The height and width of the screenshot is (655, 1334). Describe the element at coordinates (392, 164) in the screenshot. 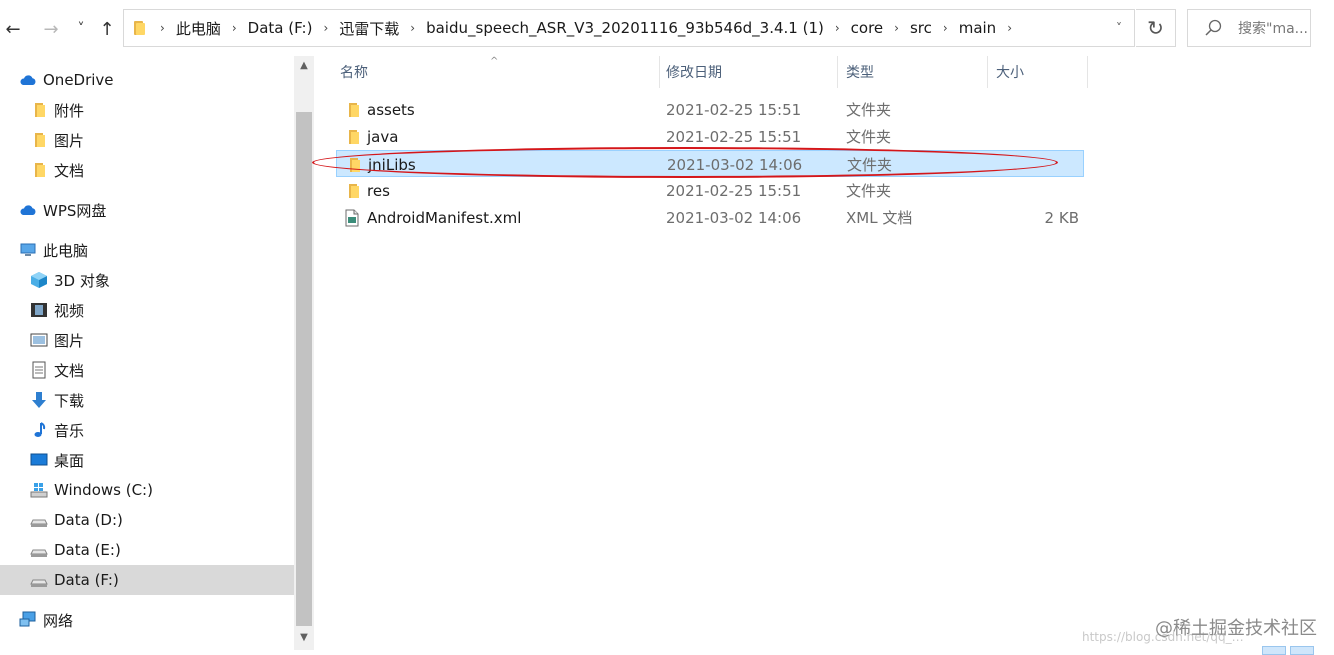

I see `file-name: jniLibs` at that location.